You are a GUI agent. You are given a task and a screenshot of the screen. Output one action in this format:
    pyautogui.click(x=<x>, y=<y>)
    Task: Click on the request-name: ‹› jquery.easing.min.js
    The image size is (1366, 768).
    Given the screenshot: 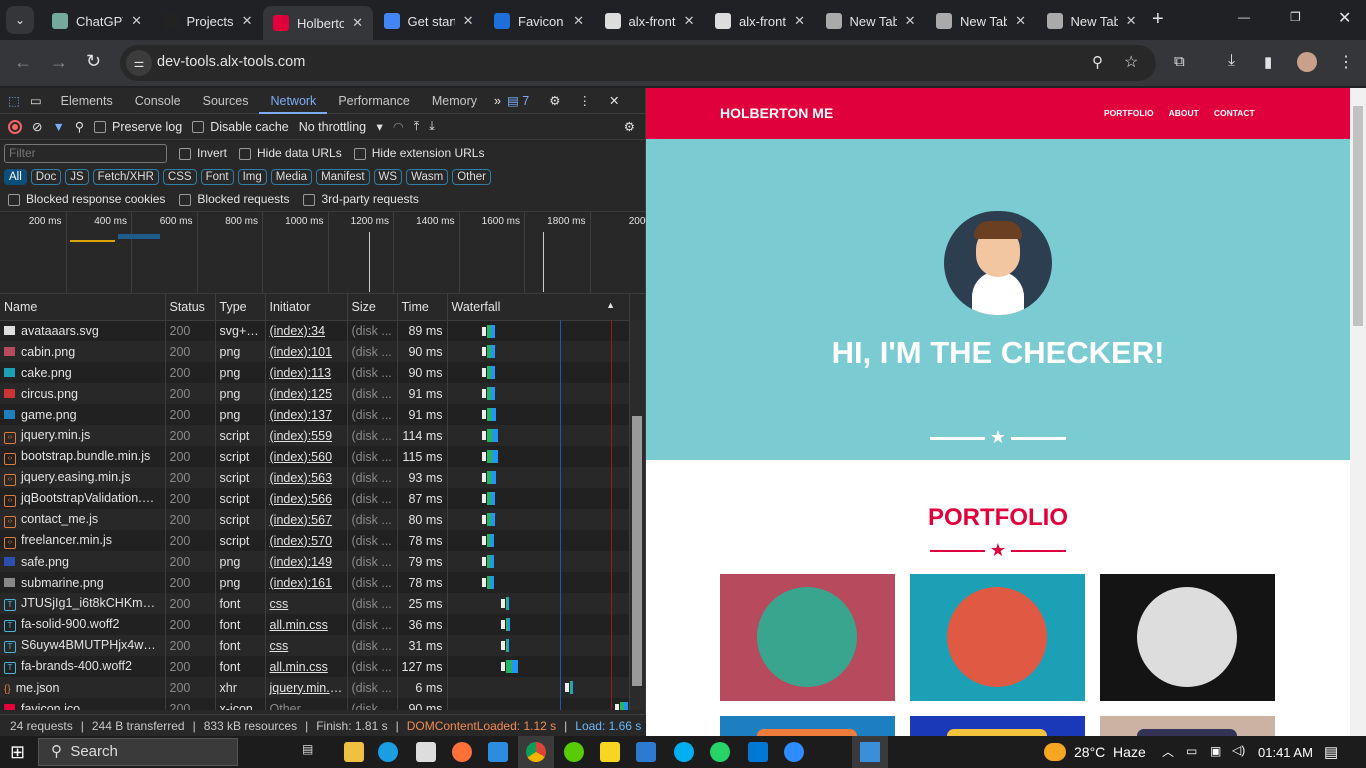 What is the action you would take?
    pyautogui.click(x=83, y=477)
    